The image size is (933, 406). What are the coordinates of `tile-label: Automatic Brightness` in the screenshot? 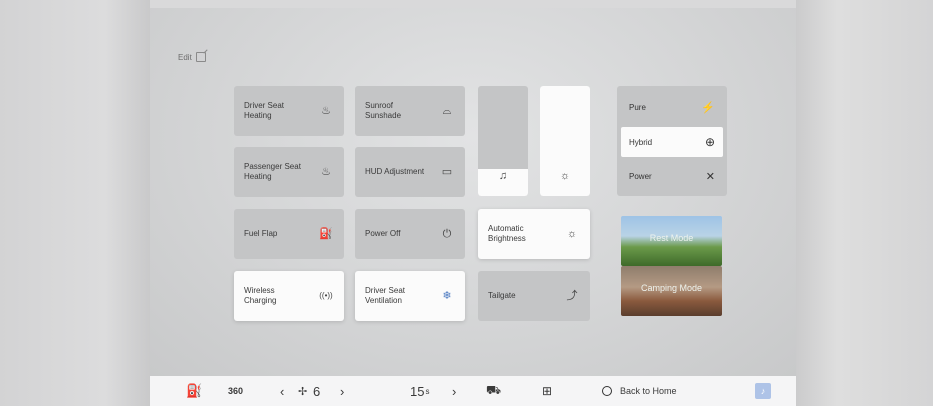 It's located at (507, 233).